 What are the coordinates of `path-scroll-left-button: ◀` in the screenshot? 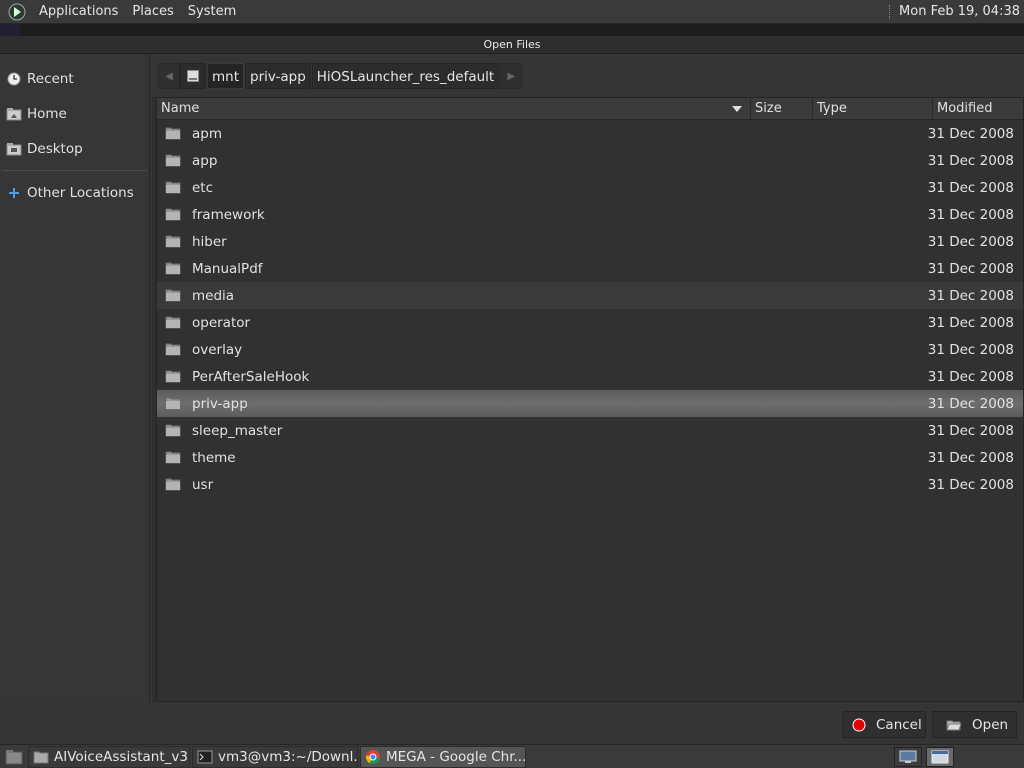 It's located at (169, 76).